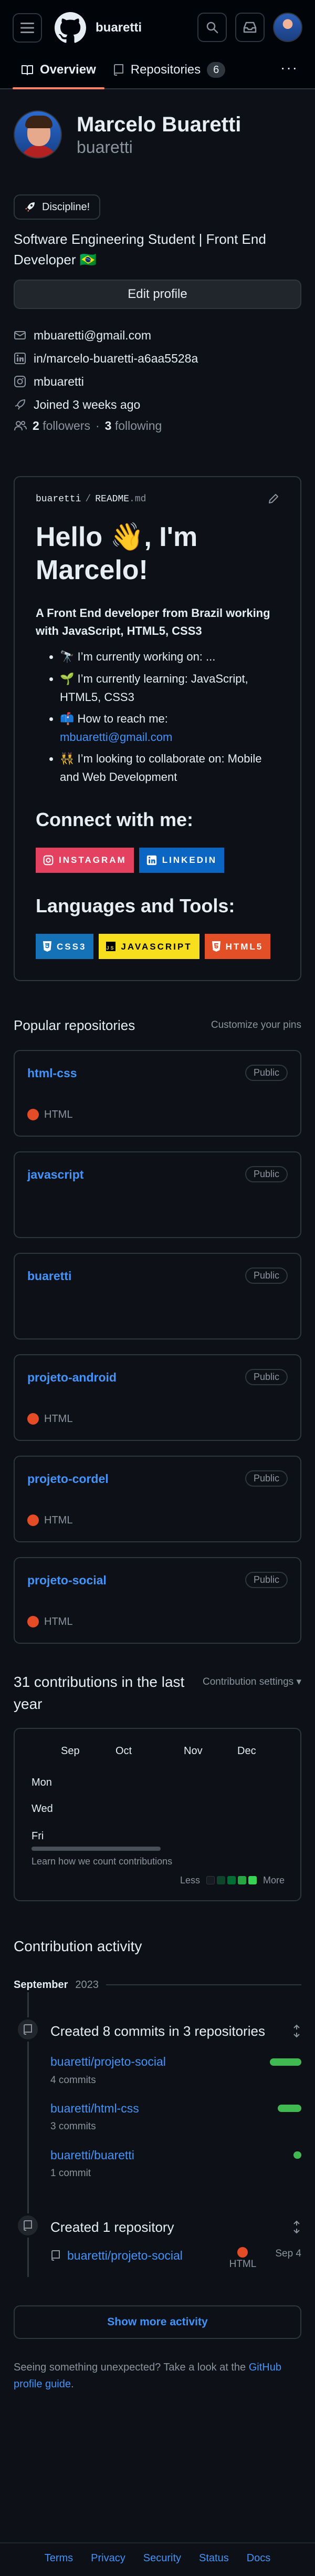 Image resolution: width=315 pixels, height=2576 pixels. Describe the element at coordinates (48, 860) in the screenshot. I see `instagram-icon` at that location.